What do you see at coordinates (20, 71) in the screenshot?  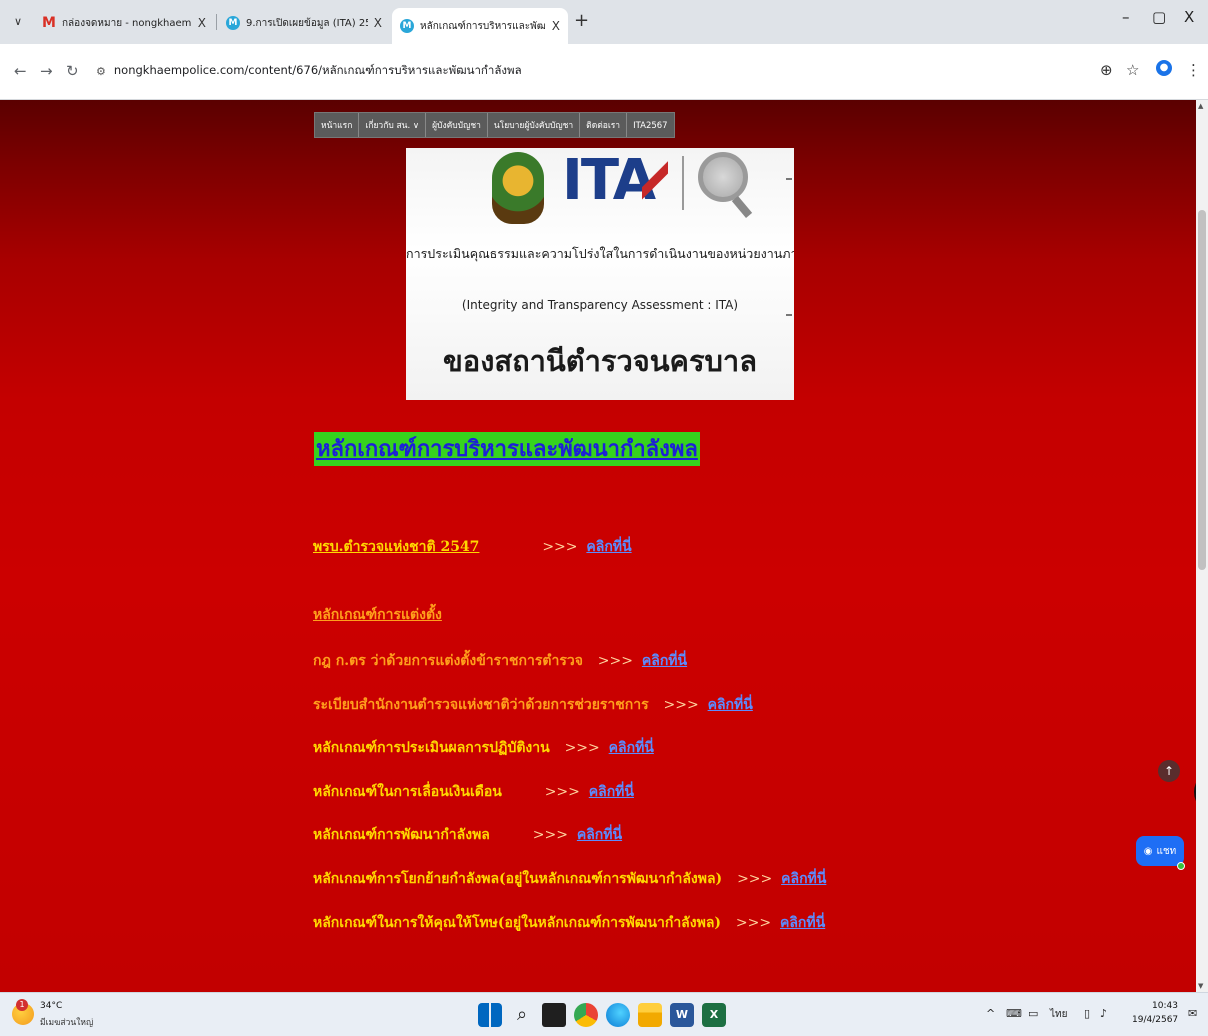 I see `back-arrow-icon: ←` at bounding box center [20, 71].